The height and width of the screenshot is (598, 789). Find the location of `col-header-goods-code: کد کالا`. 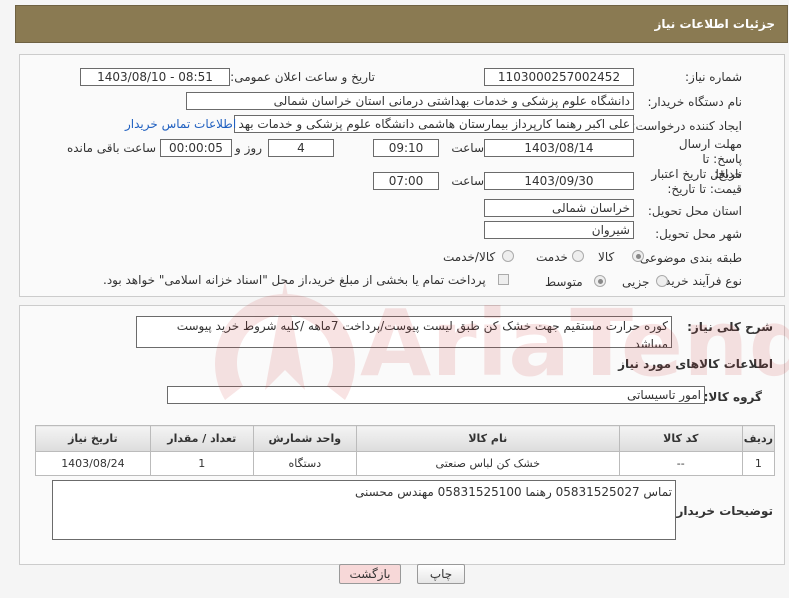

col-header-goods-code: کد کالا is located at coordinates (680, 438).